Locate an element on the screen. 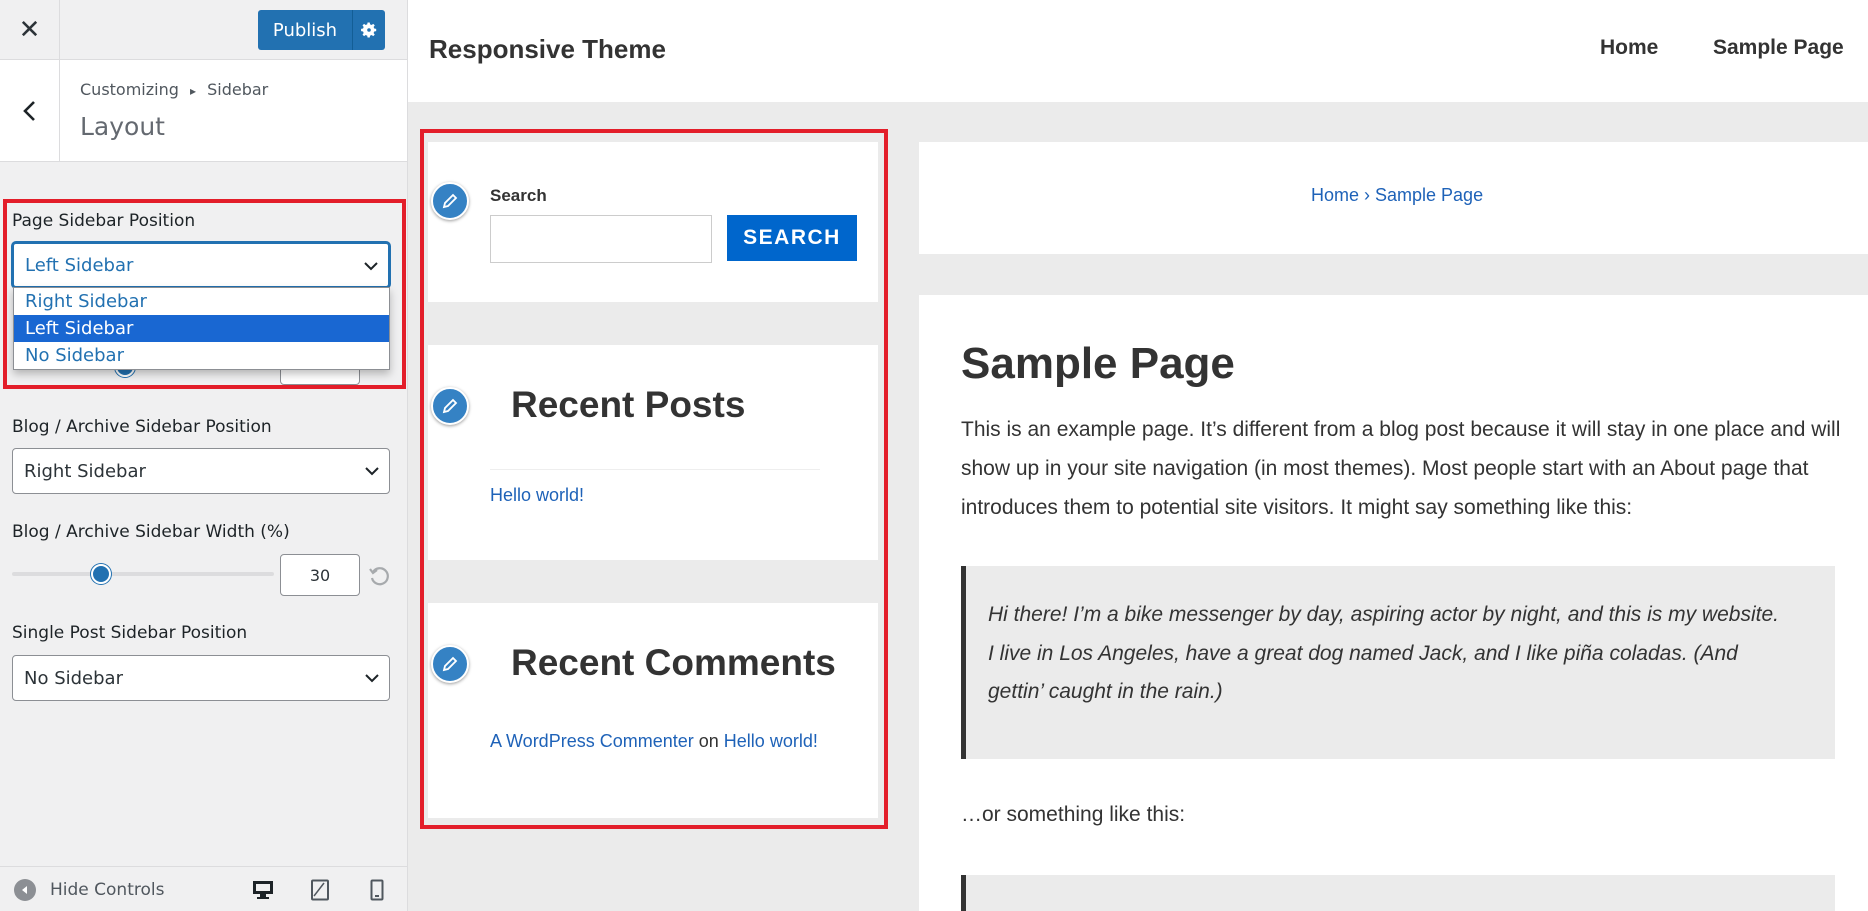 This screenshot has width=1868, height=911. publish-button: Publish is located at coordinates (305, 30).